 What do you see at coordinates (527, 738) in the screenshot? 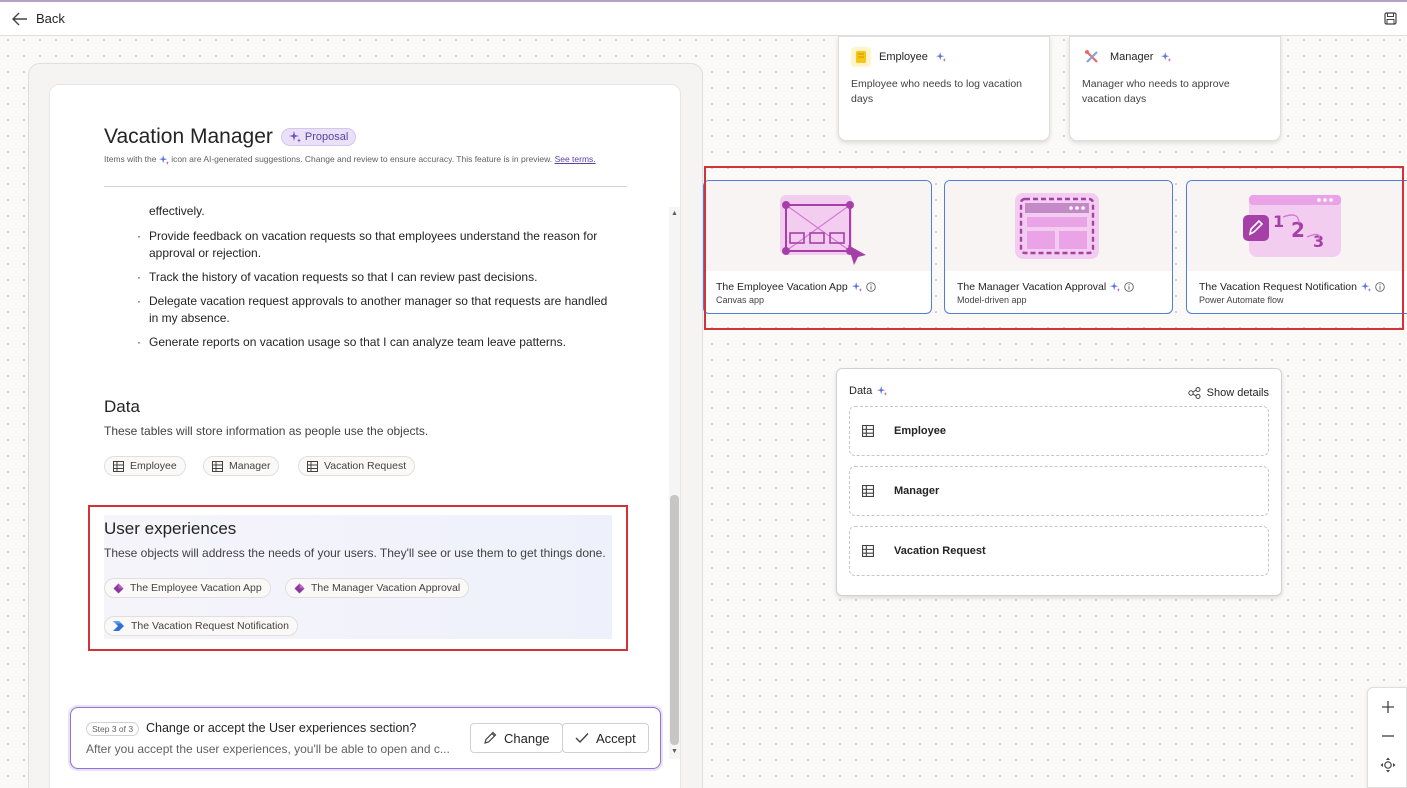
I see `change-label: Change` at bounding box center [527, 738].